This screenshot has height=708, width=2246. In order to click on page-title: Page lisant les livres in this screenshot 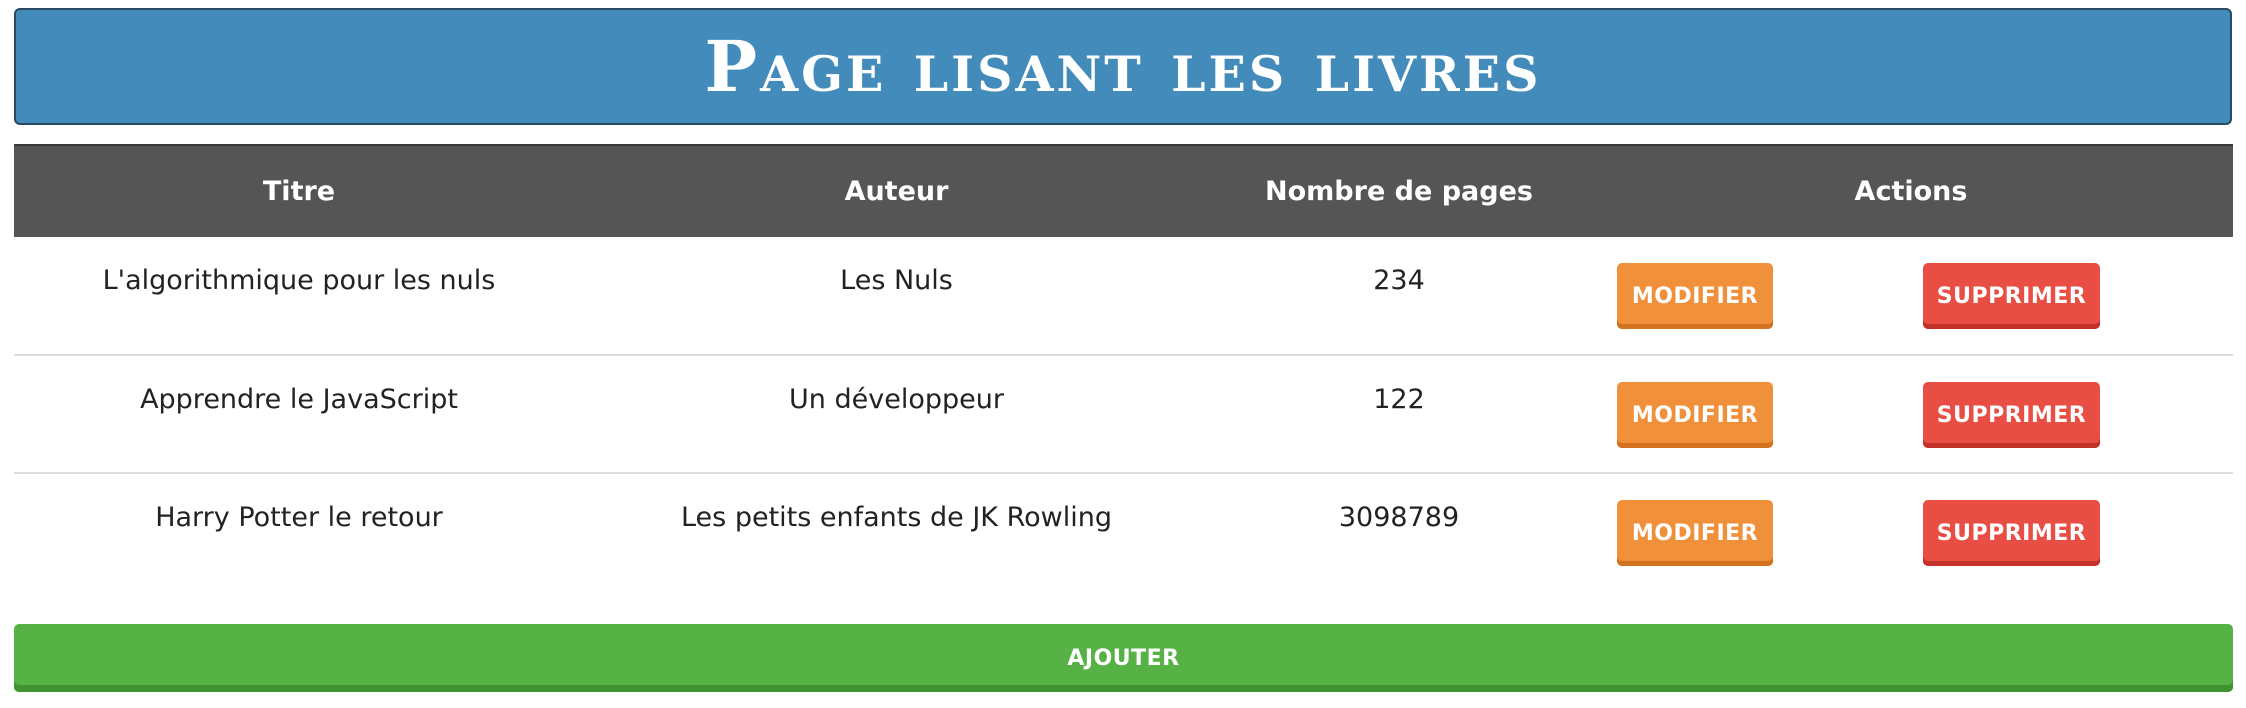, I will do `click(1123, 66)`.